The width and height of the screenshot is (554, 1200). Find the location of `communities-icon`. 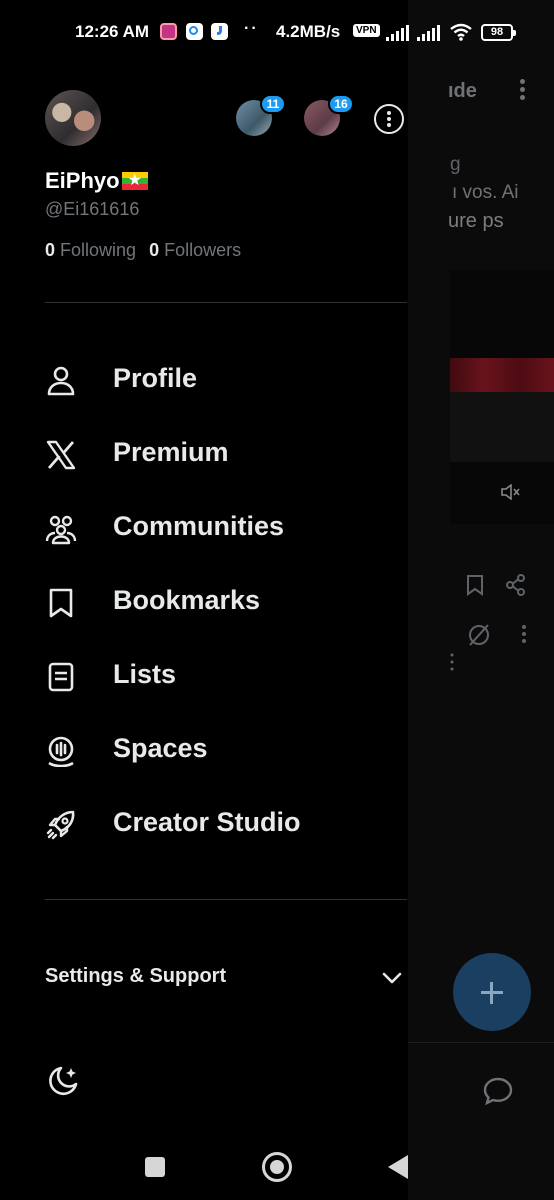

communities-icon is located at coordinates (61, 530).